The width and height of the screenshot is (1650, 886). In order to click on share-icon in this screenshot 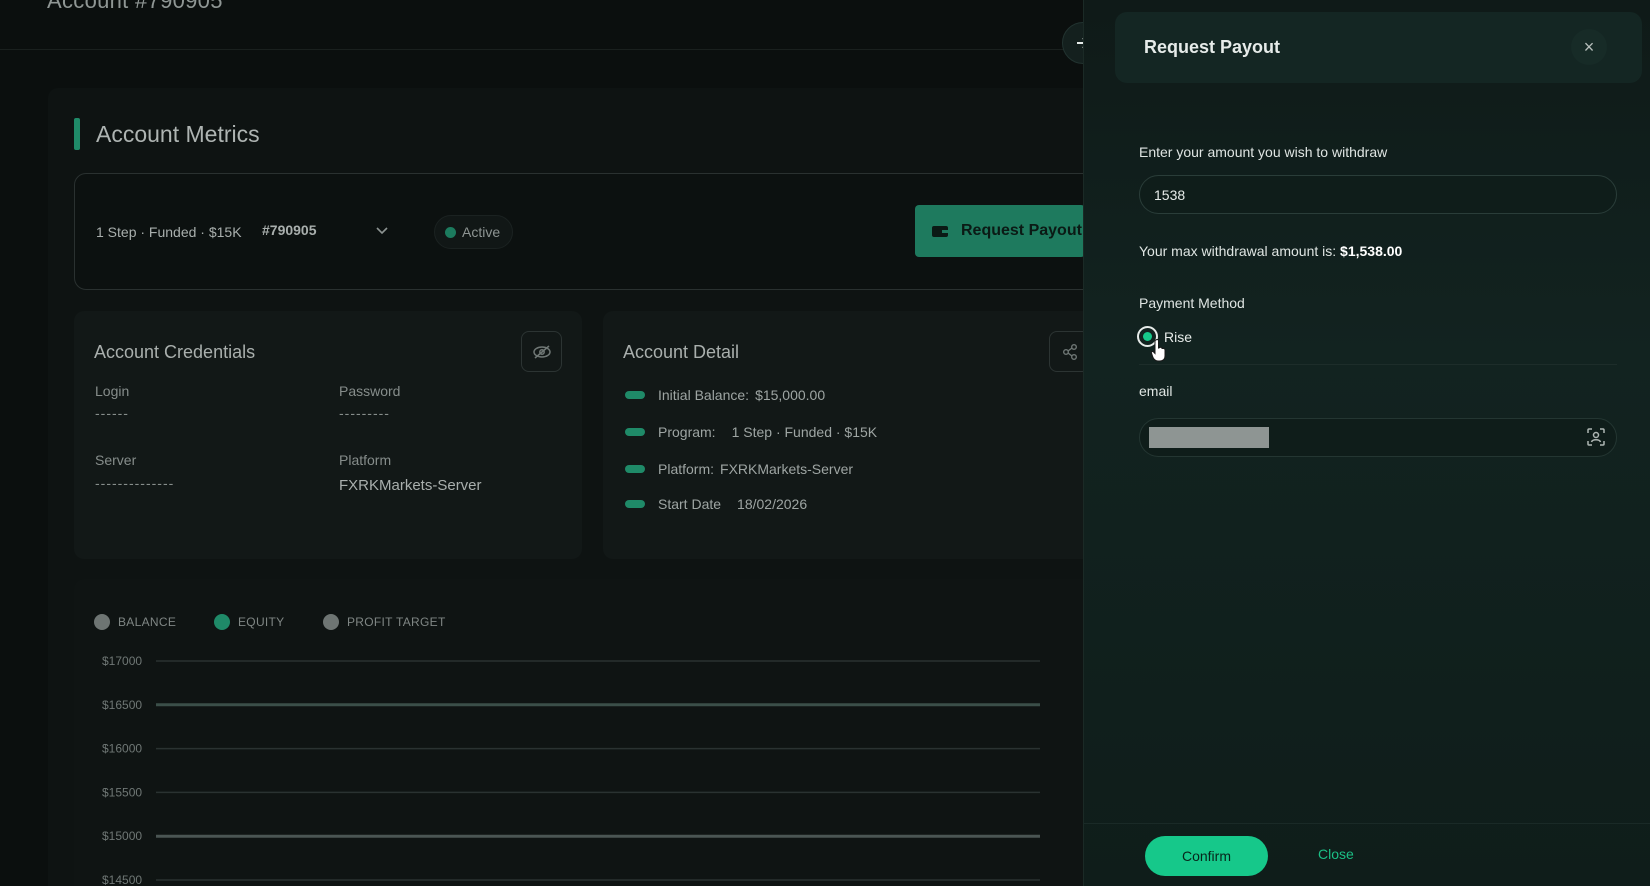, I will do `click(1069, 351)`.